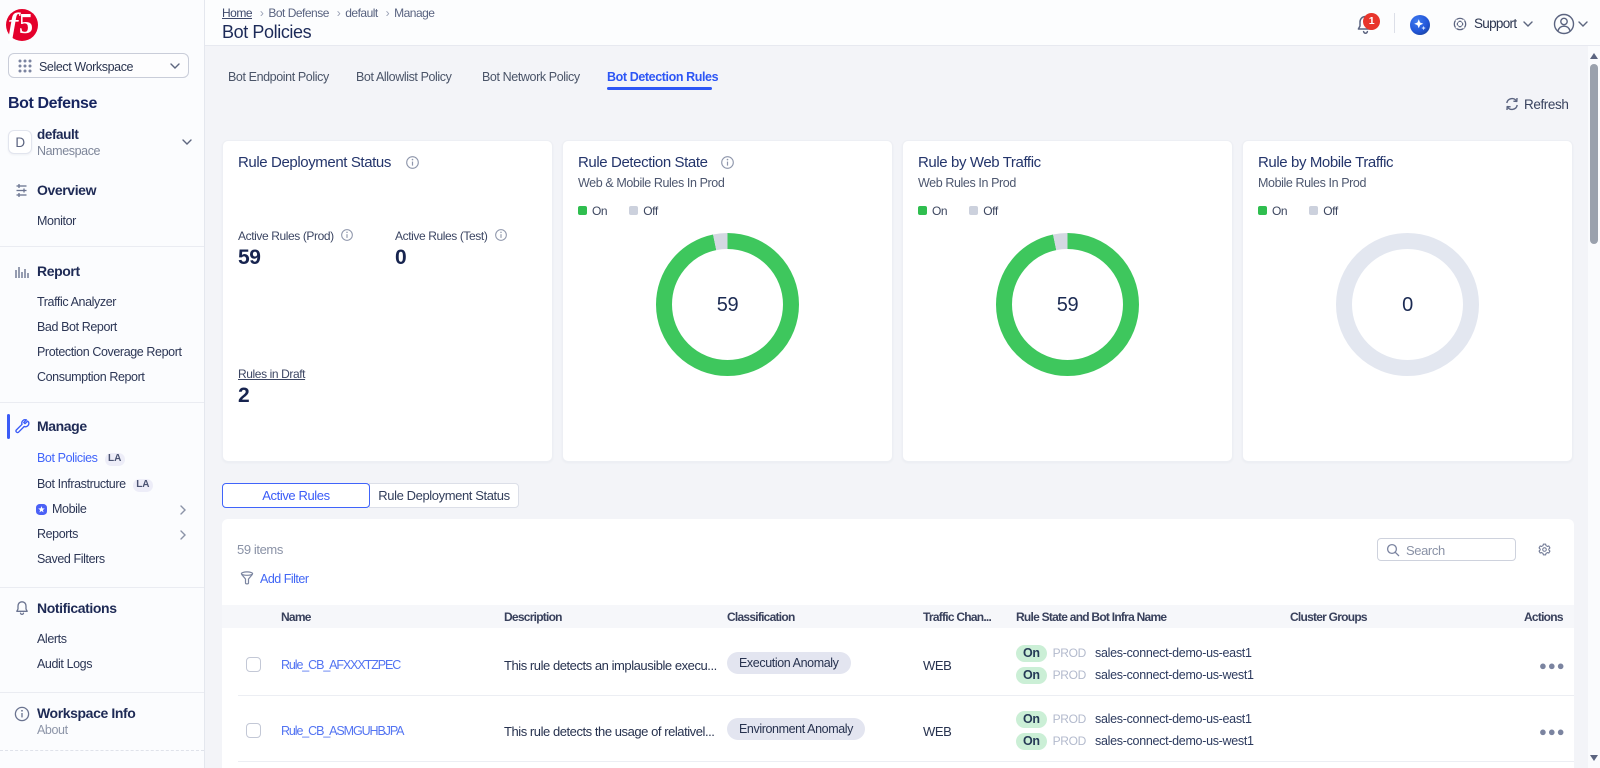 The width and height of the screenshot is (1600, 768). I want to click on svg-text: 0, so click(1407, 305).